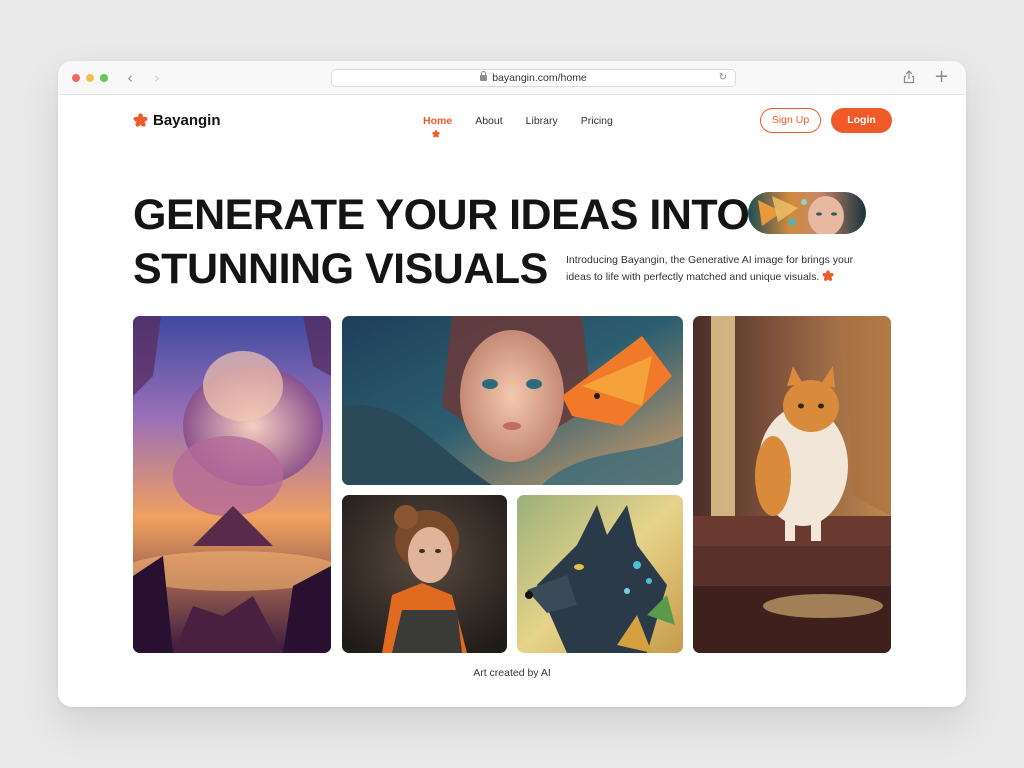 This screenshot has width=1024, height=768. Describe the element at coordinates (512, 673) in the screenshot. I see `gallery-caption: Art created by AI` at that location.